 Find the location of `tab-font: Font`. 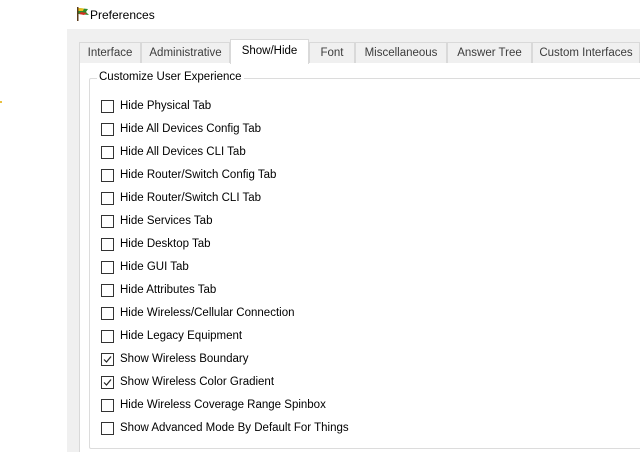

tab-font: Font is located at coordinates (332, 52).